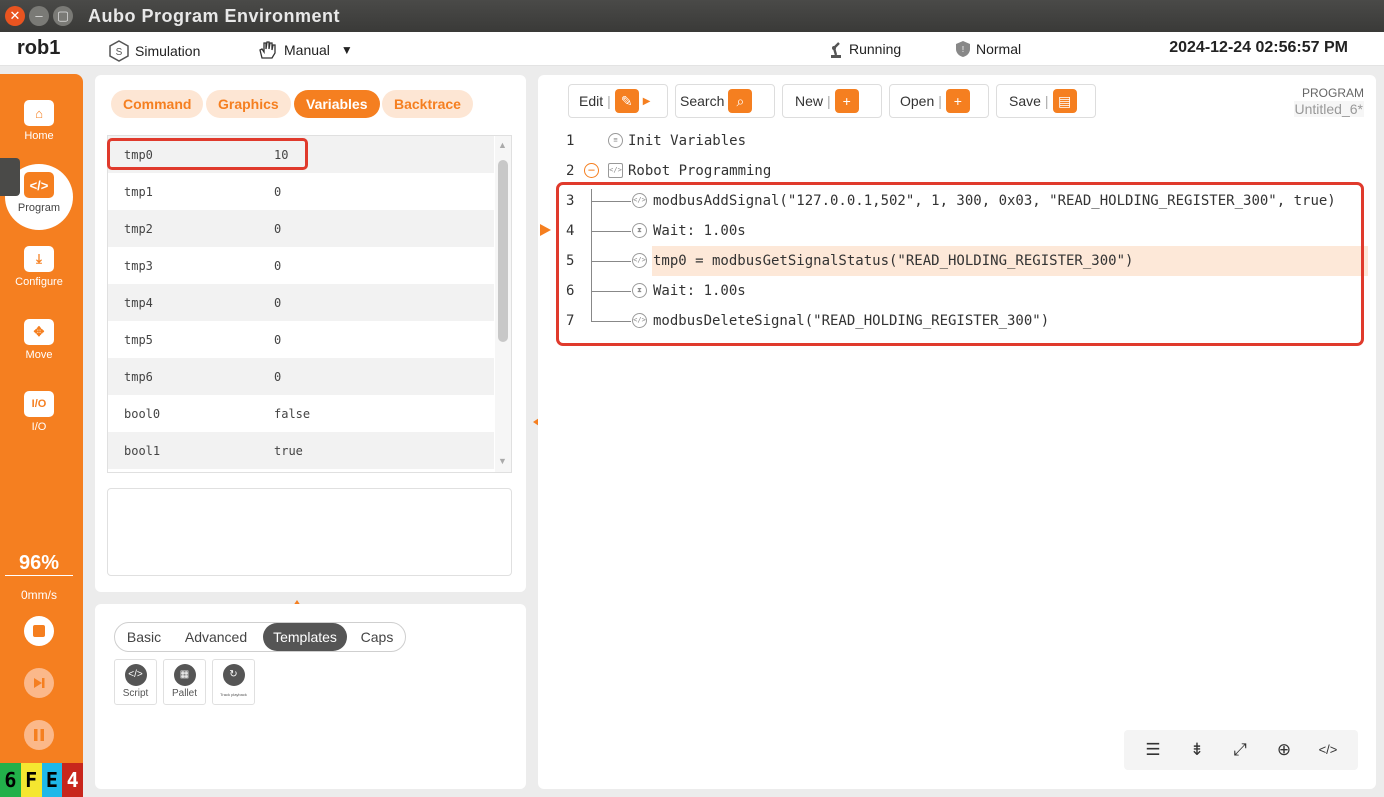  What do you see at coordinates (305, 50) in the screenshot?
I see `manual-mode-dropdown: Manual ▼` at bounding box center [305, 50].